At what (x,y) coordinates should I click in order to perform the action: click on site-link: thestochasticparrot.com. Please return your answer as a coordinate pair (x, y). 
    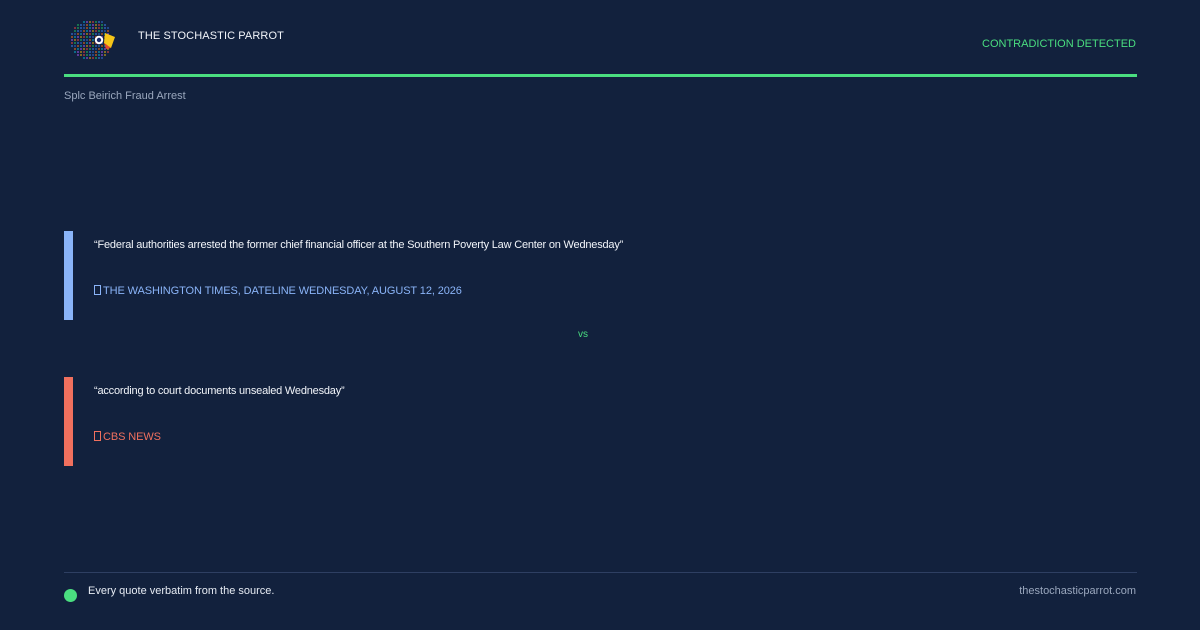
    Looking at the image, I should click on (1077, 591).